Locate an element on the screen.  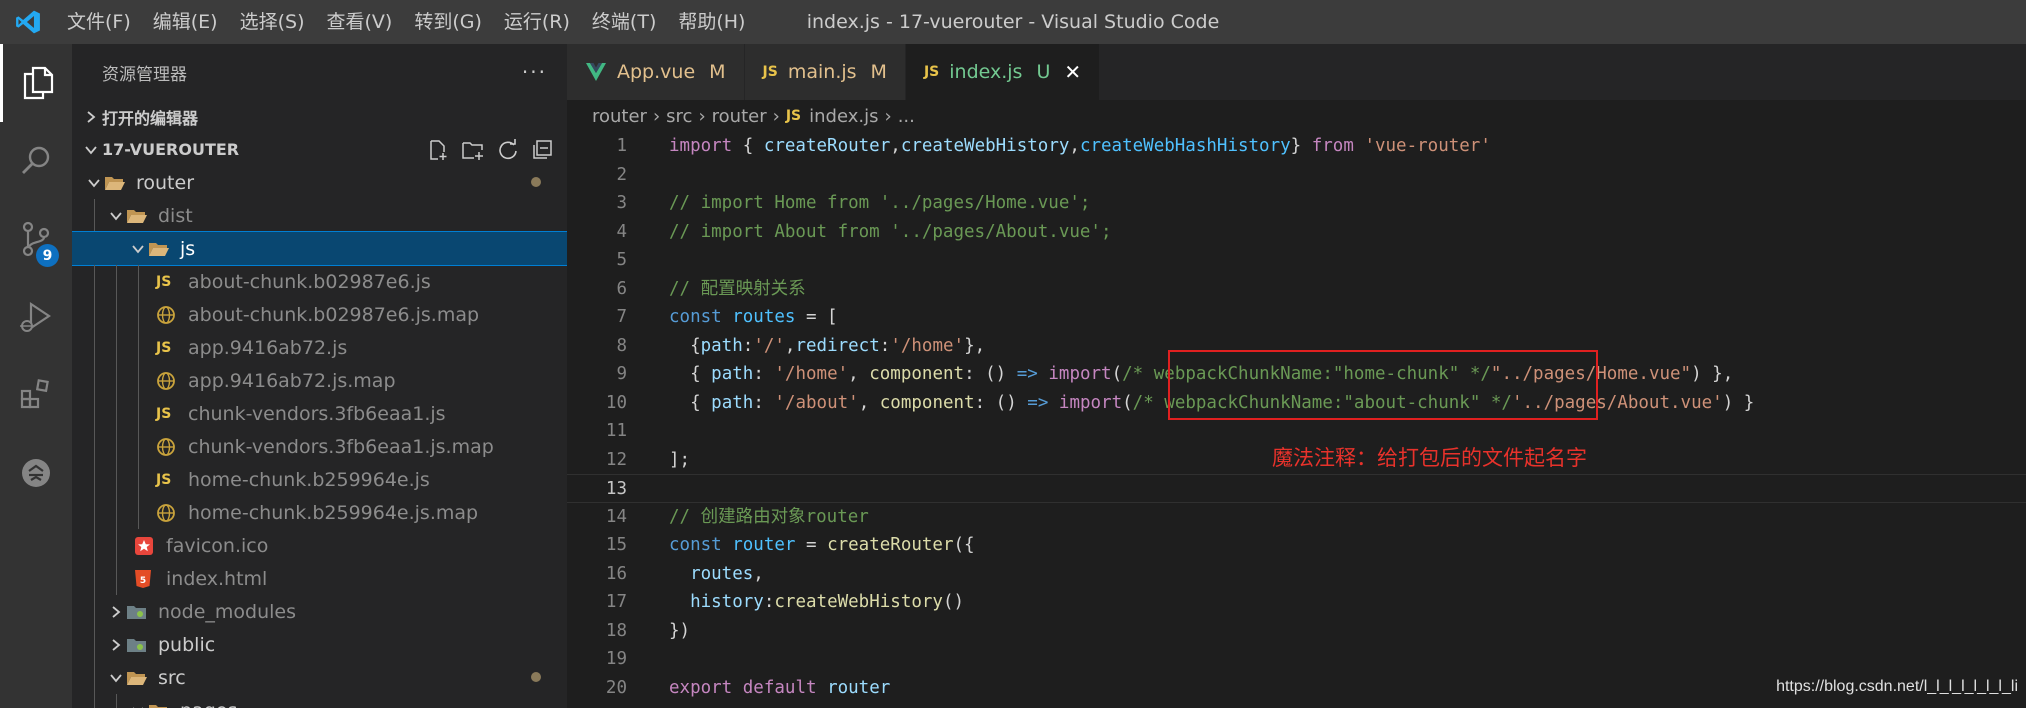
tree-item: node_modules is located at coordinates (319, 611).